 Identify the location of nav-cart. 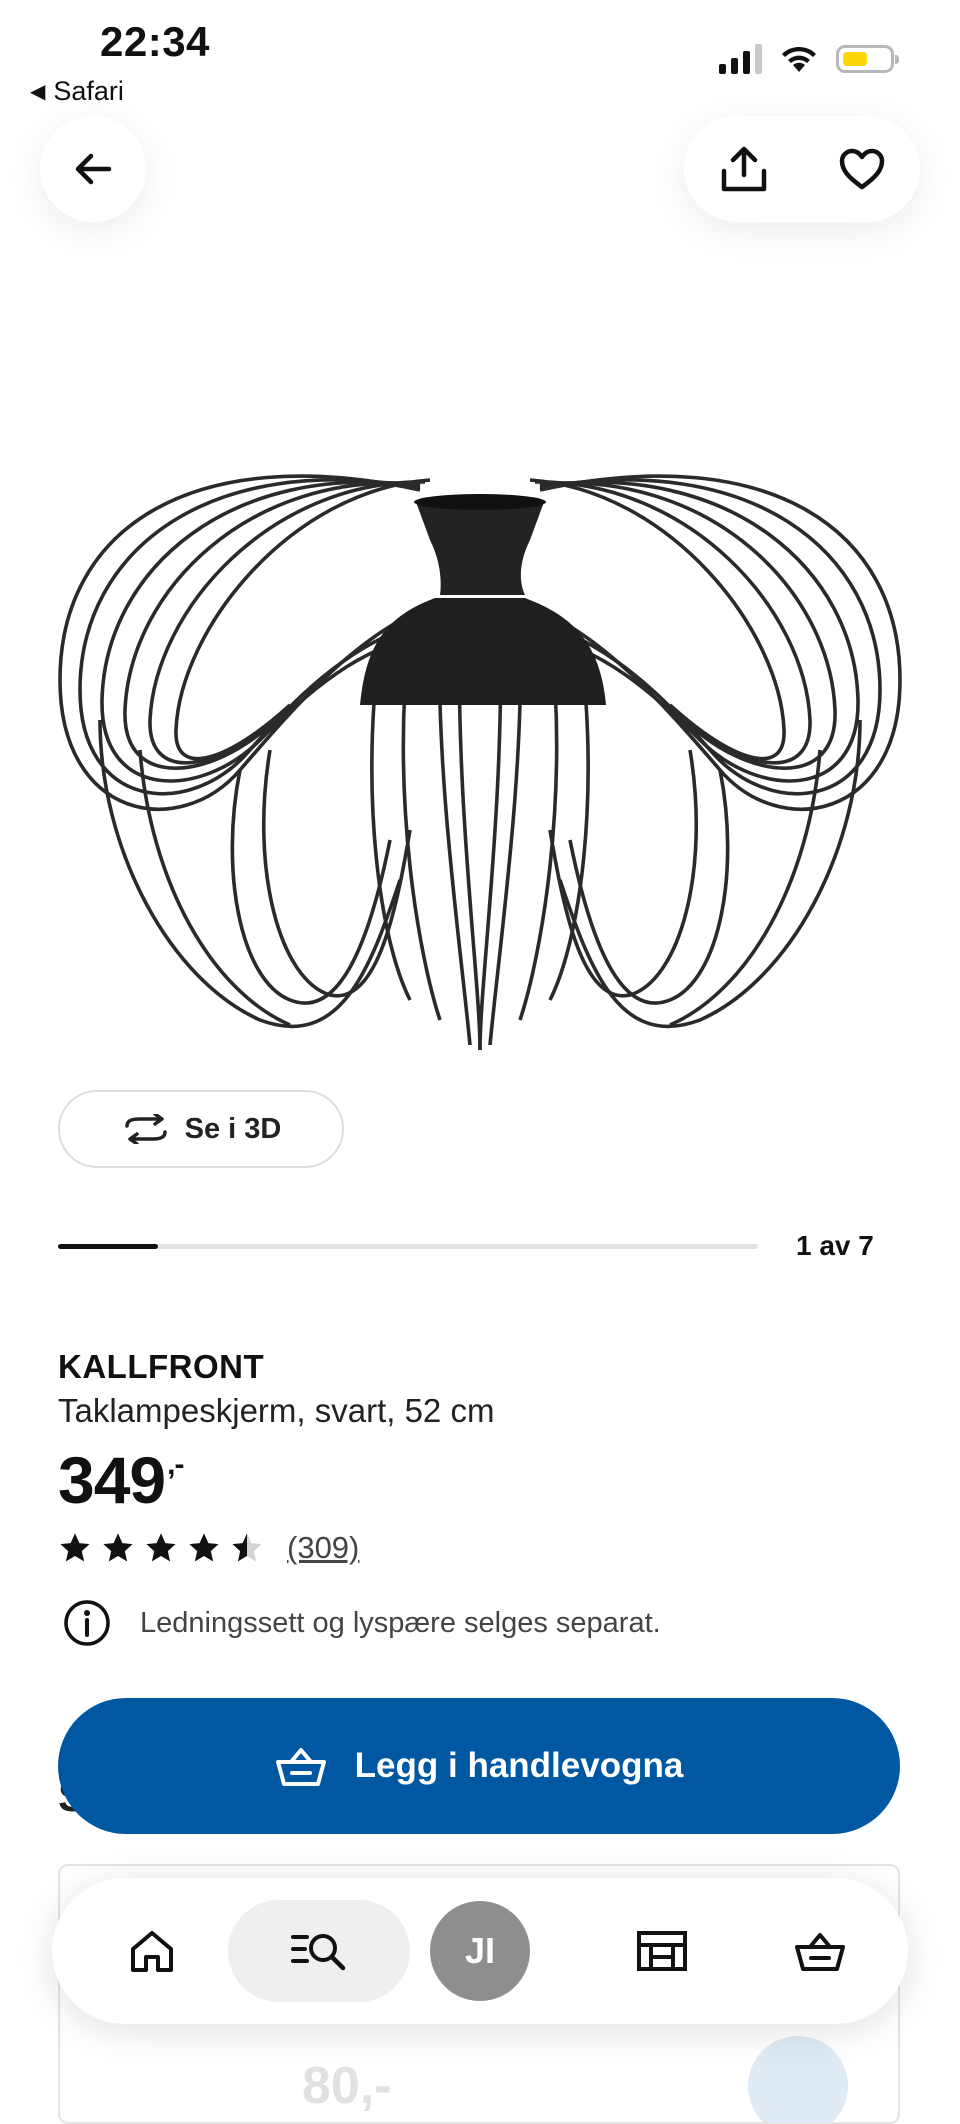
(820, 1951).